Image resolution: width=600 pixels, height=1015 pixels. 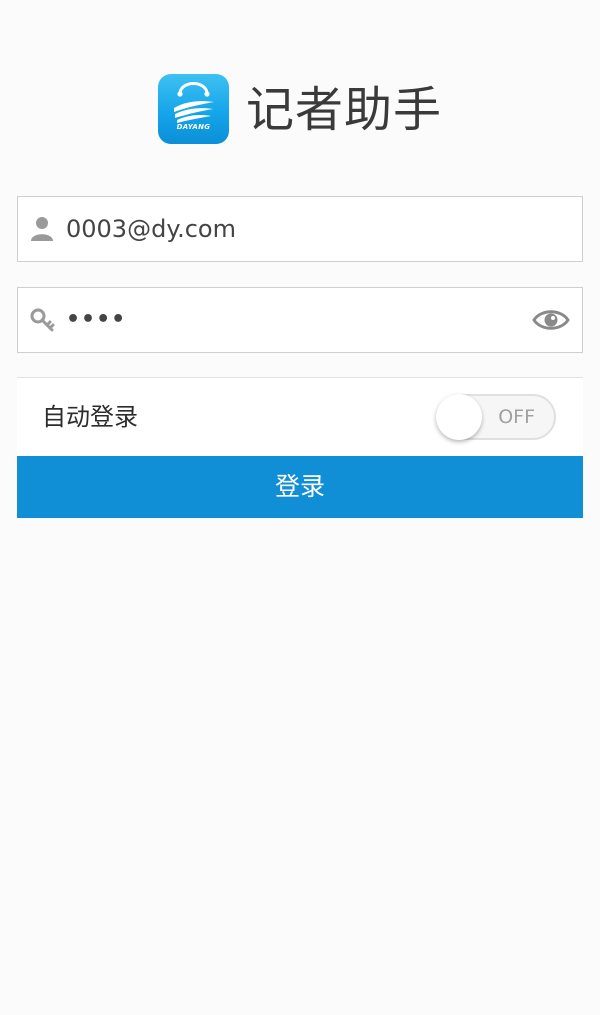 I want to click on password-field: ••••, so click(x=300, y=320).